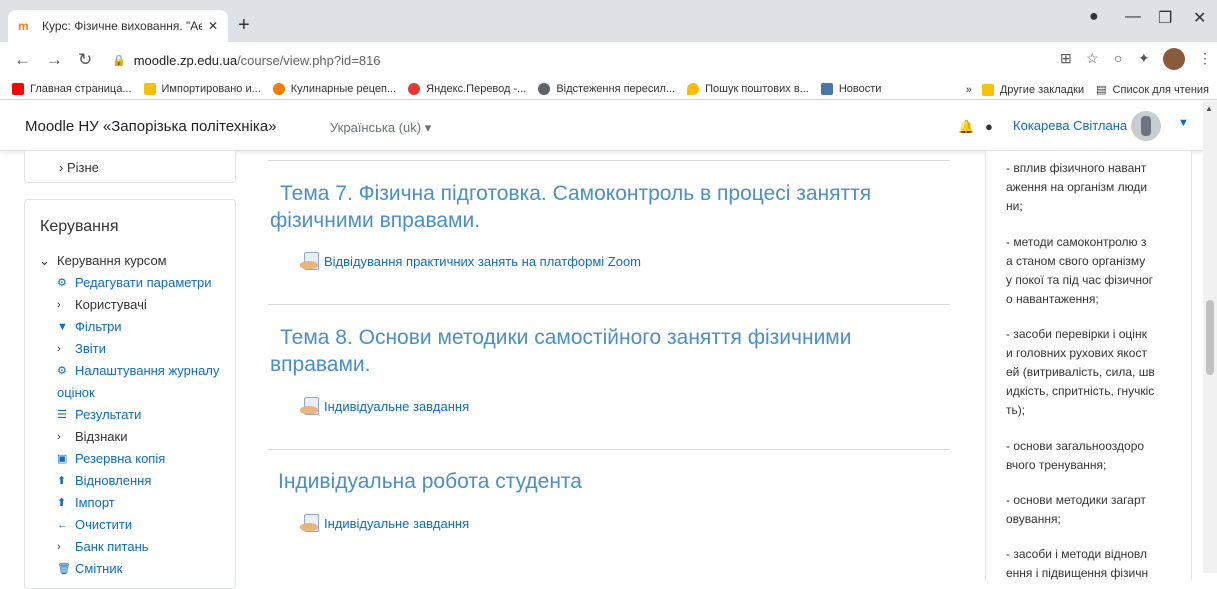 Image resolution: width=1217 pixels, height=589 pixels. What do you see at coordinates (244, 25) in the screenshot?
I see `new-tab-icon: +` at bounding box center [244, 25].